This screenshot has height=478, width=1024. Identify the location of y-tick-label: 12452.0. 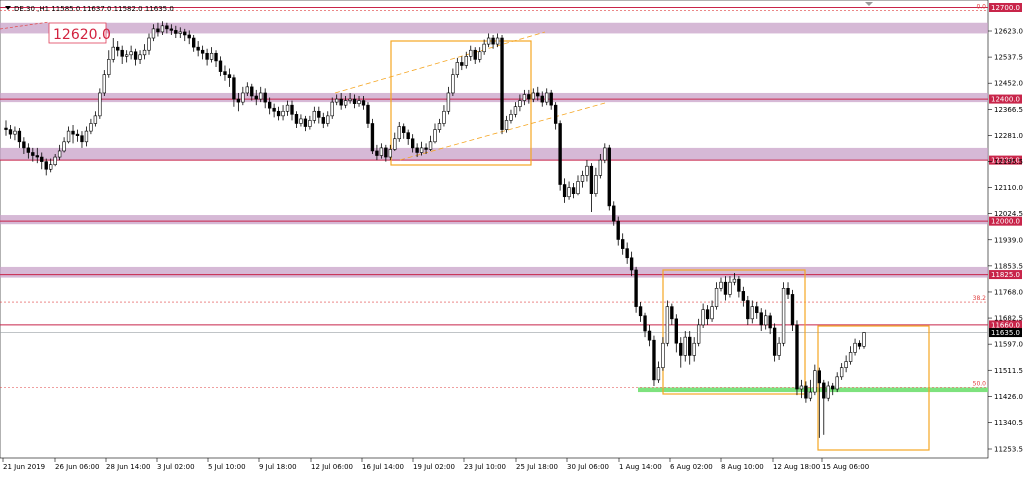
(1008, 84).